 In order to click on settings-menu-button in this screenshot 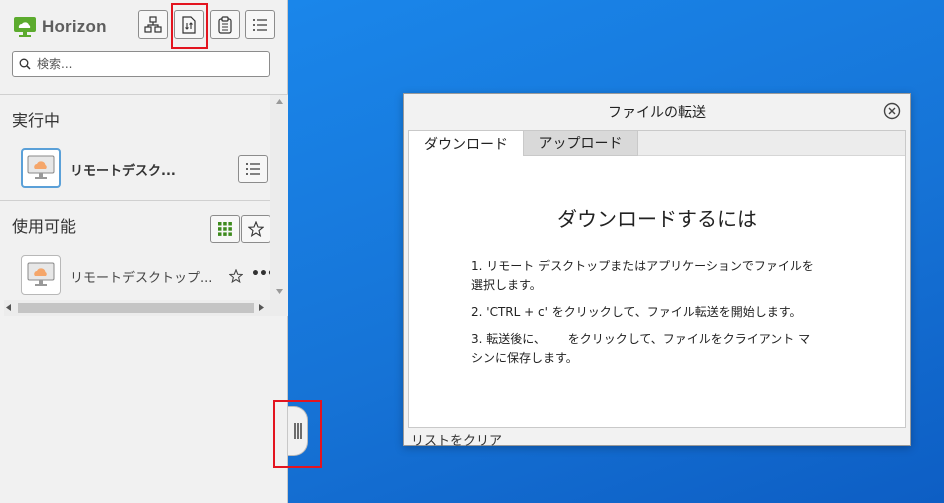, I will do `click(260, 24)`.